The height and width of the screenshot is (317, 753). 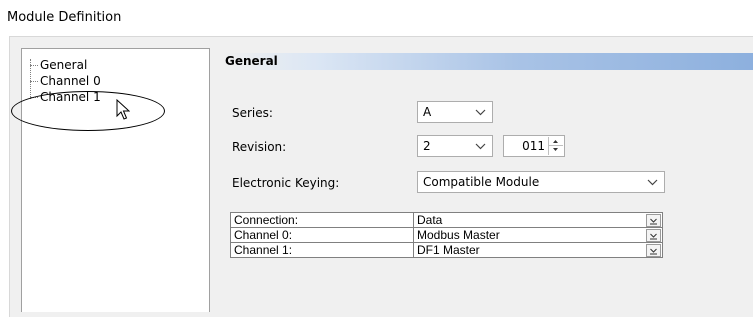 I want to click on revision-major-select: 2, so click(x=455, y=146).